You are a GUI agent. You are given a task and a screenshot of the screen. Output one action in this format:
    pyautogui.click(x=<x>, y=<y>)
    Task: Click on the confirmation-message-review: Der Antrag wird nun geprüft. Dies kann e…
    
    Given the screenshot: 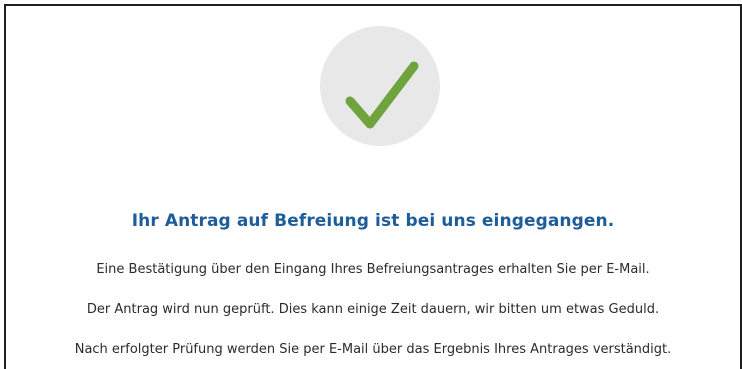 What is the action you would take?
    pyautogui.click(x=373, y=309)
    